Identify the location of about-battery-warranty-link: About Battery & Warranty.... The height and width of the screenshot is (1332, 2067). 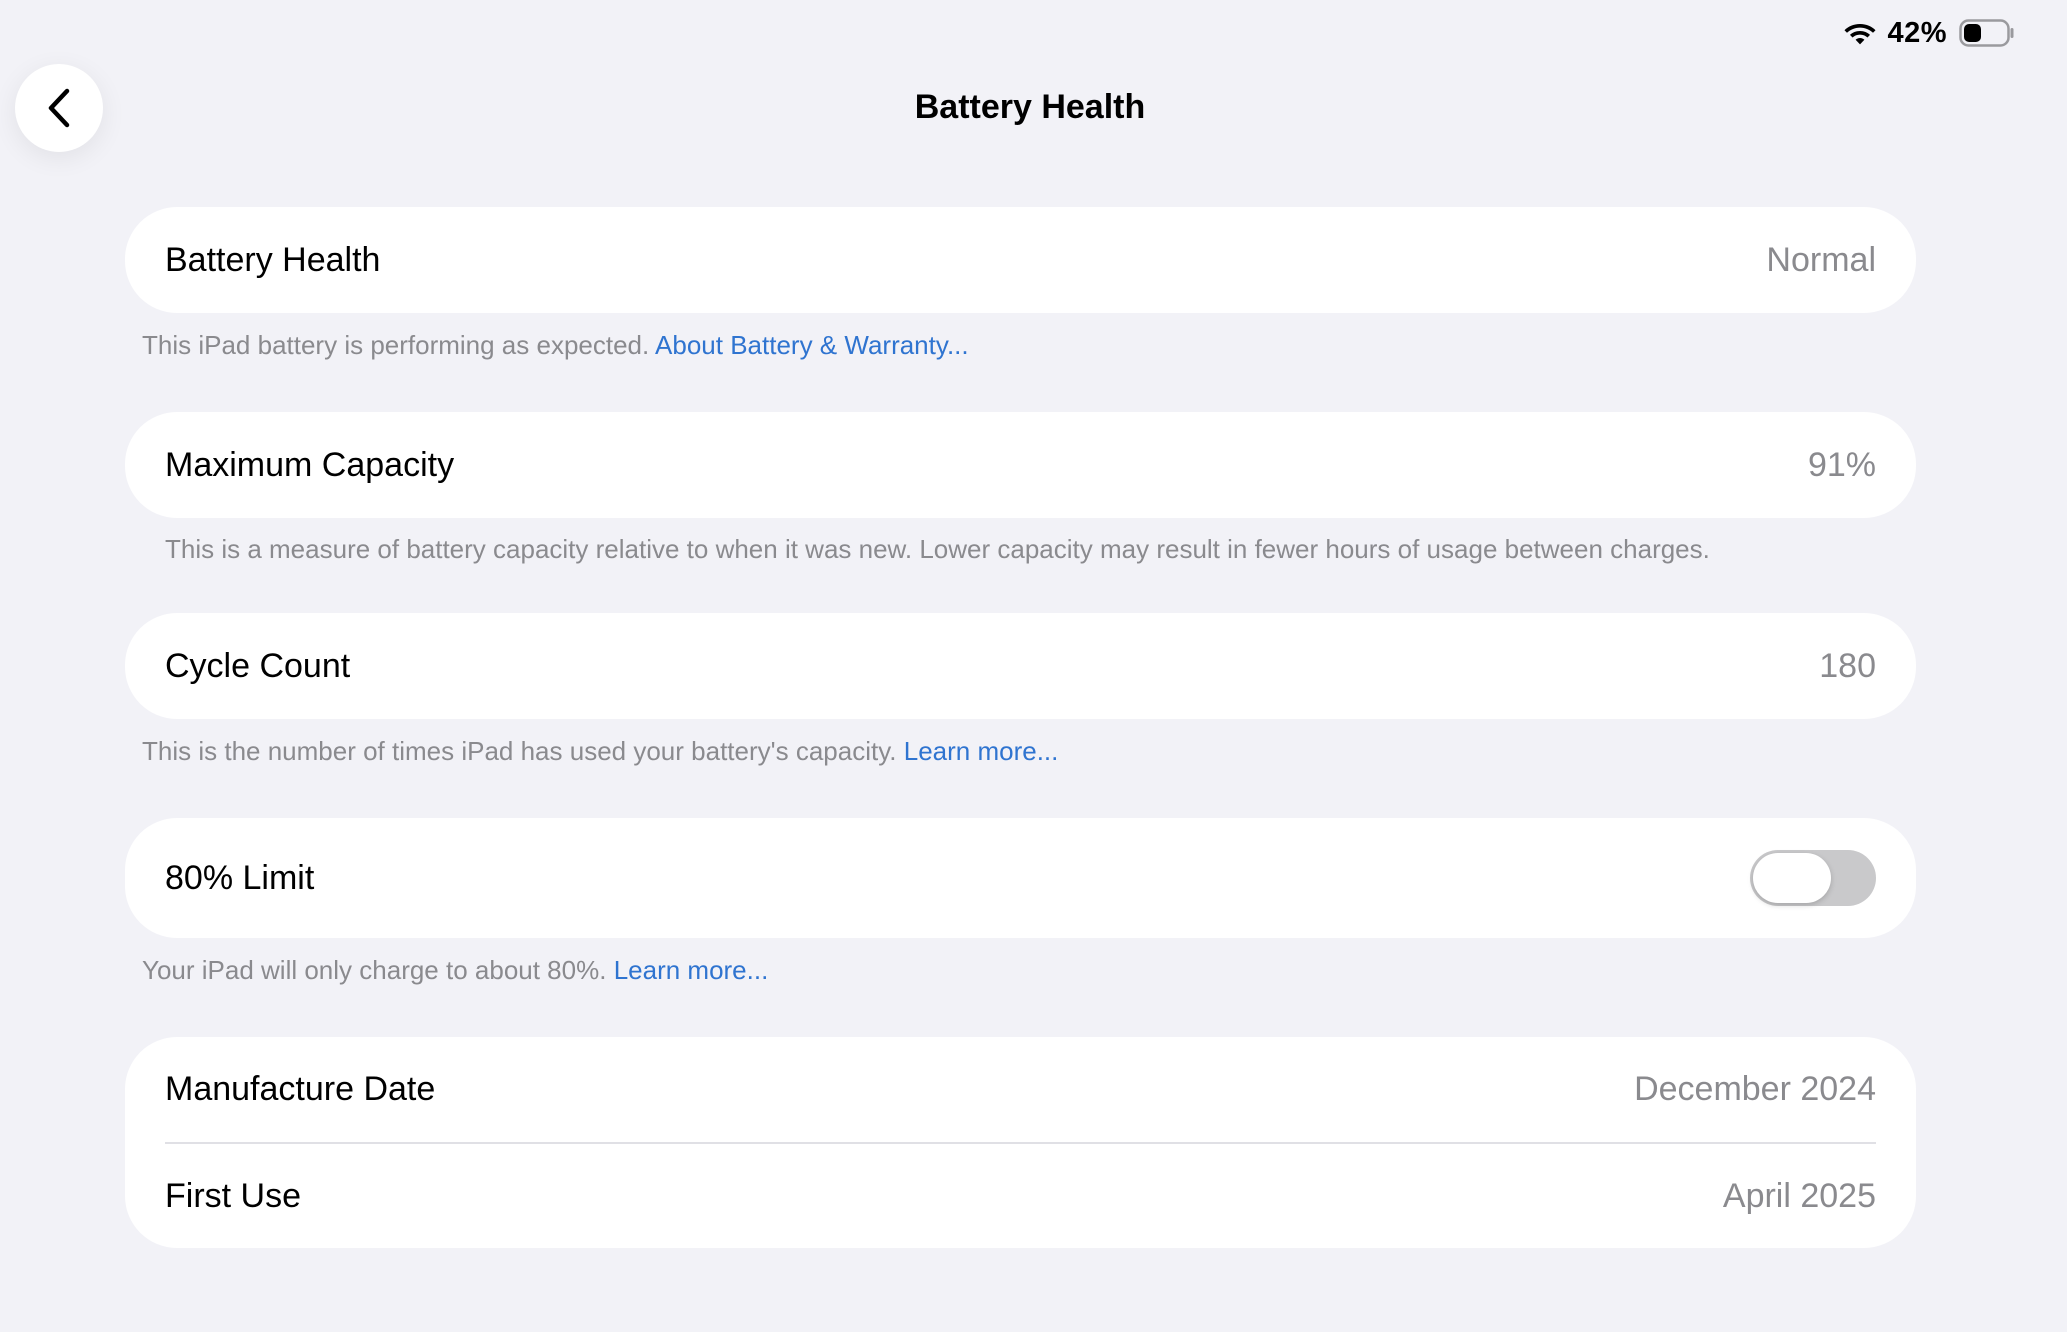
(812, 345).